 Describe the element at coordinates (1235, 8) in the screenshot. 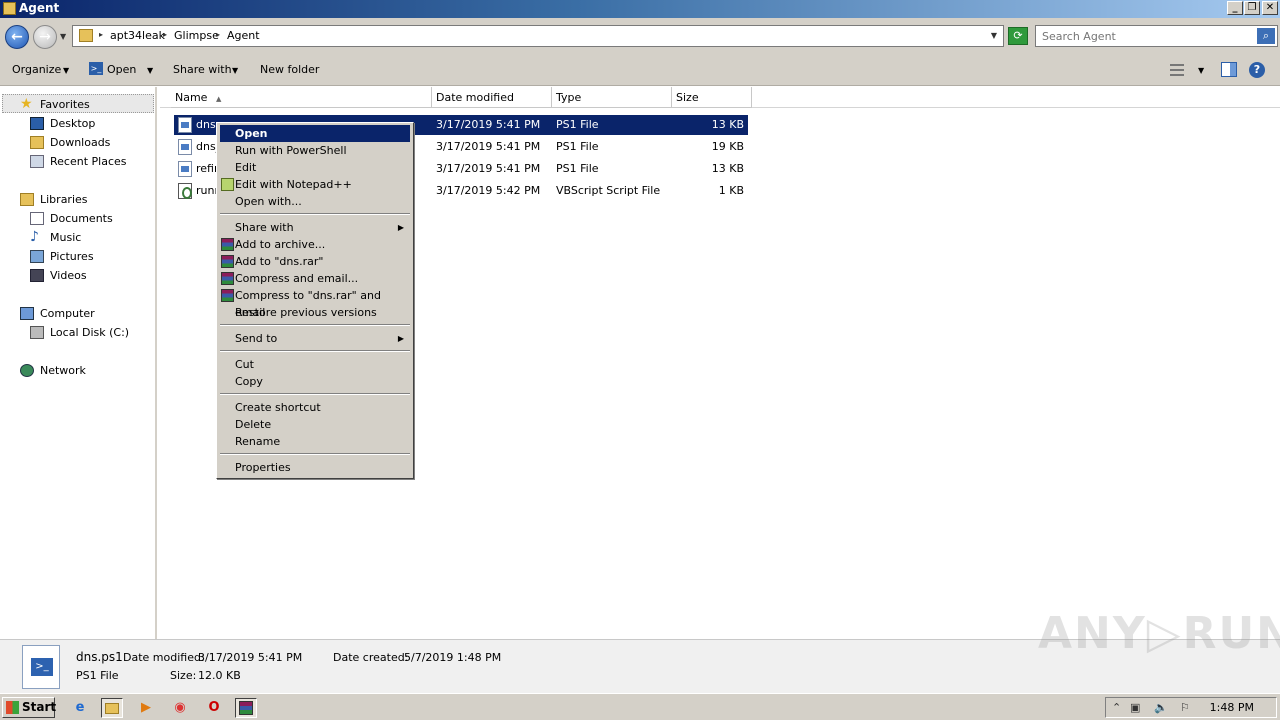

I see `minimize-button: _` at that location.